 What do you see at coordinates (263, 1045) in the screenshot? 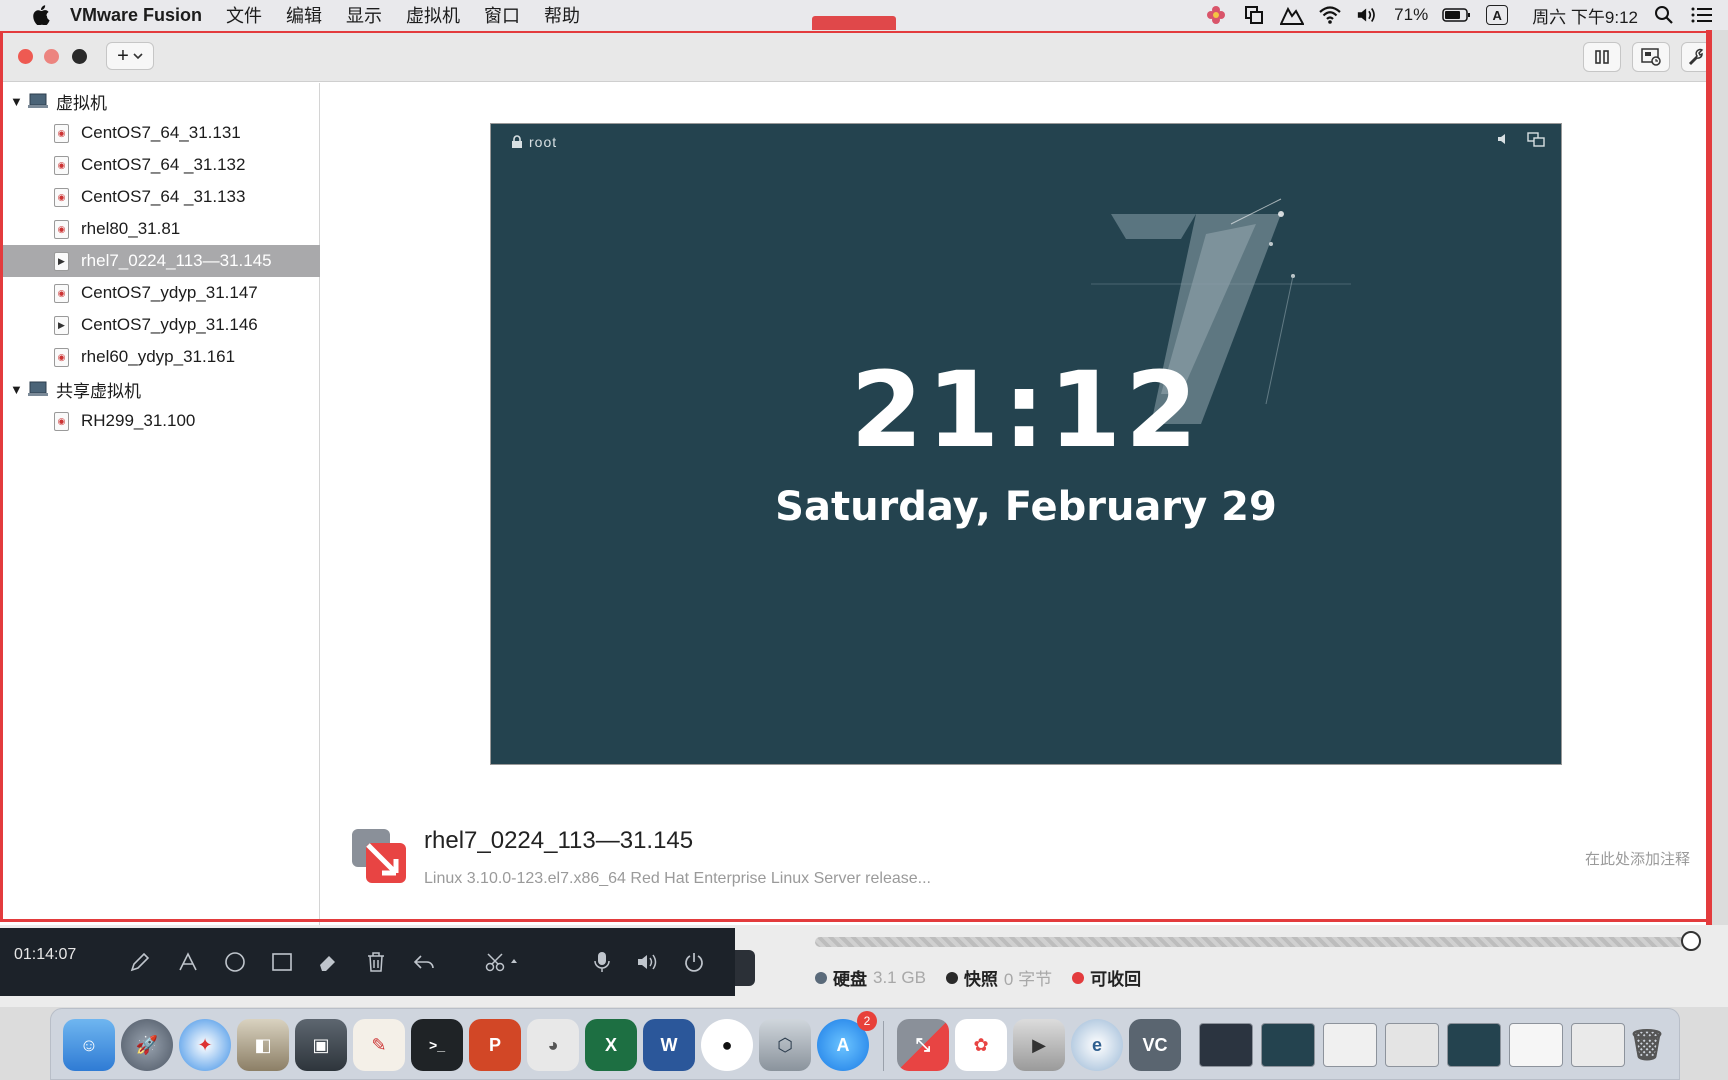
I see `preview-icon: ◧` at bounding box center [263, 1045].